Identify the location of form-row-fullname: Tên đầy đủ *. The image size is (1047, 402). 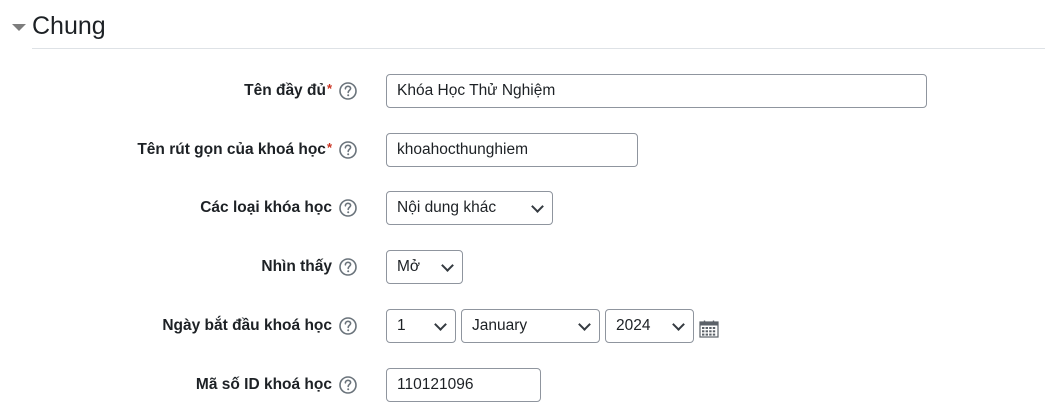
(523, 91).